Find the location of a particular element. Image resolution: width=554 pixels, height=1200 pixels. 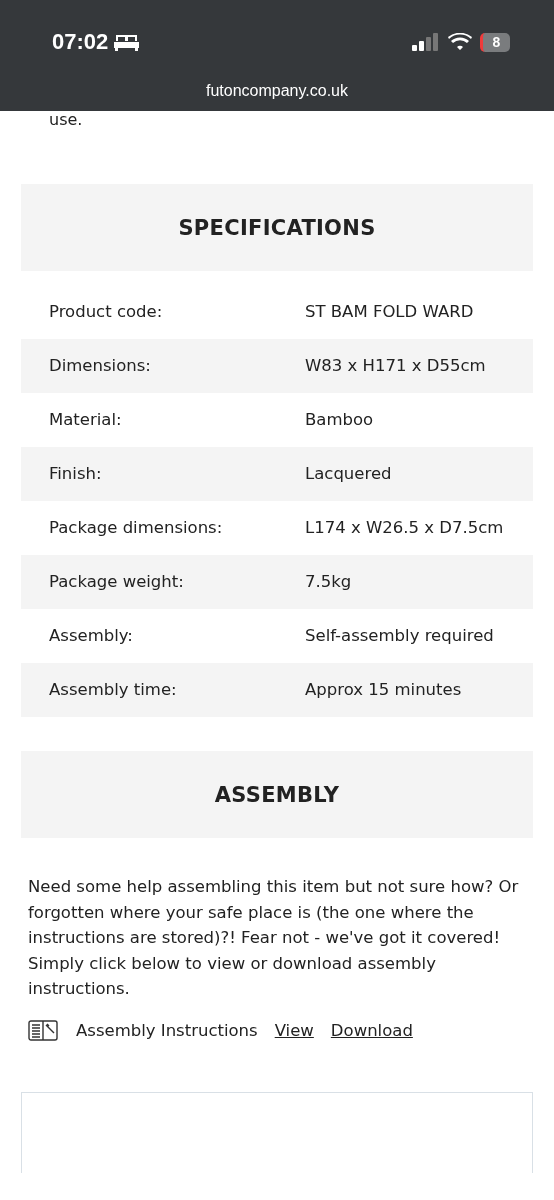

document-link: Download is located at coordinates (371, 1030).